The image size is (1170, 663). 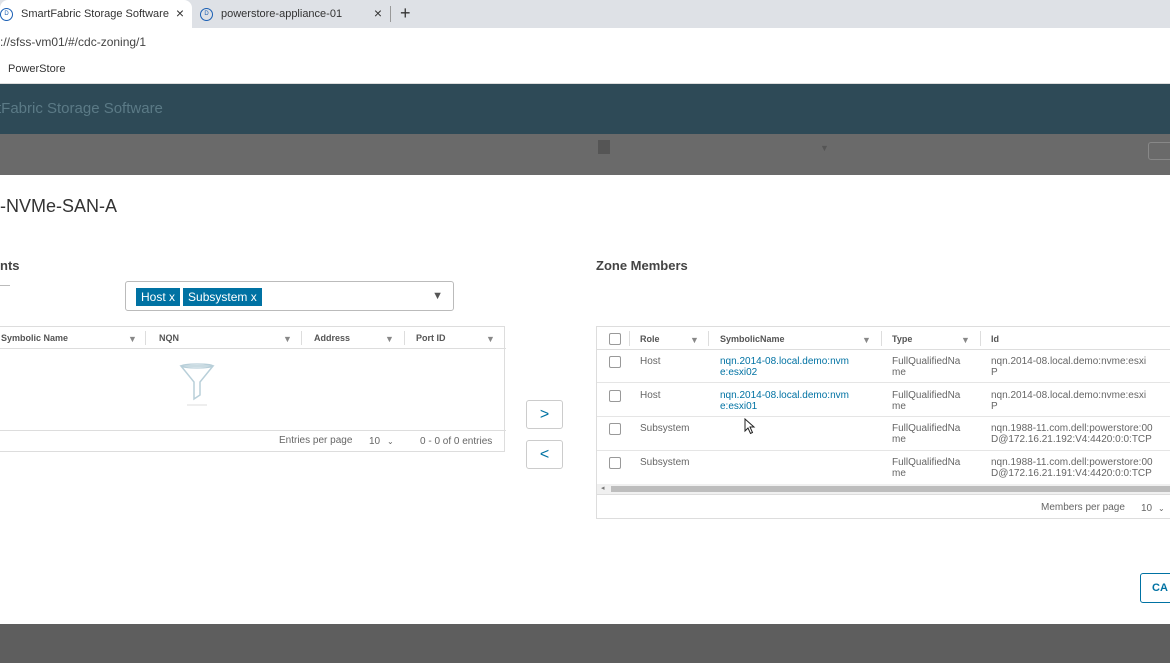 What do you see at coordinates (544, 414) in the screenshot?
I see `move-right-button: >` at bounding box center [544, 414].